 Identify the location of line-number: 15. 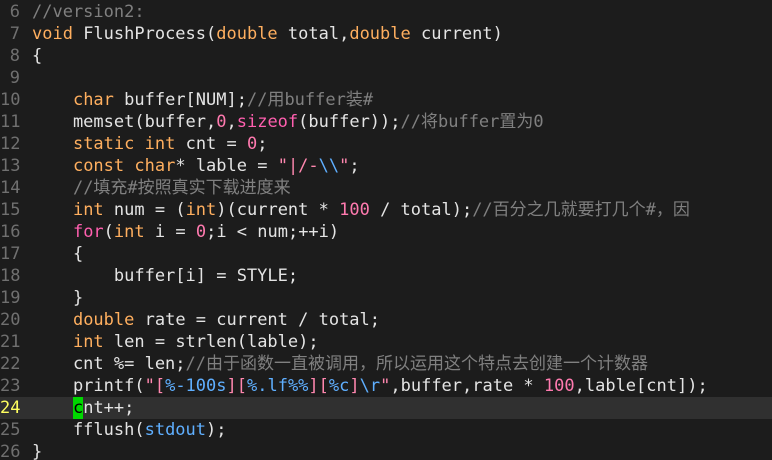
(10, 210).